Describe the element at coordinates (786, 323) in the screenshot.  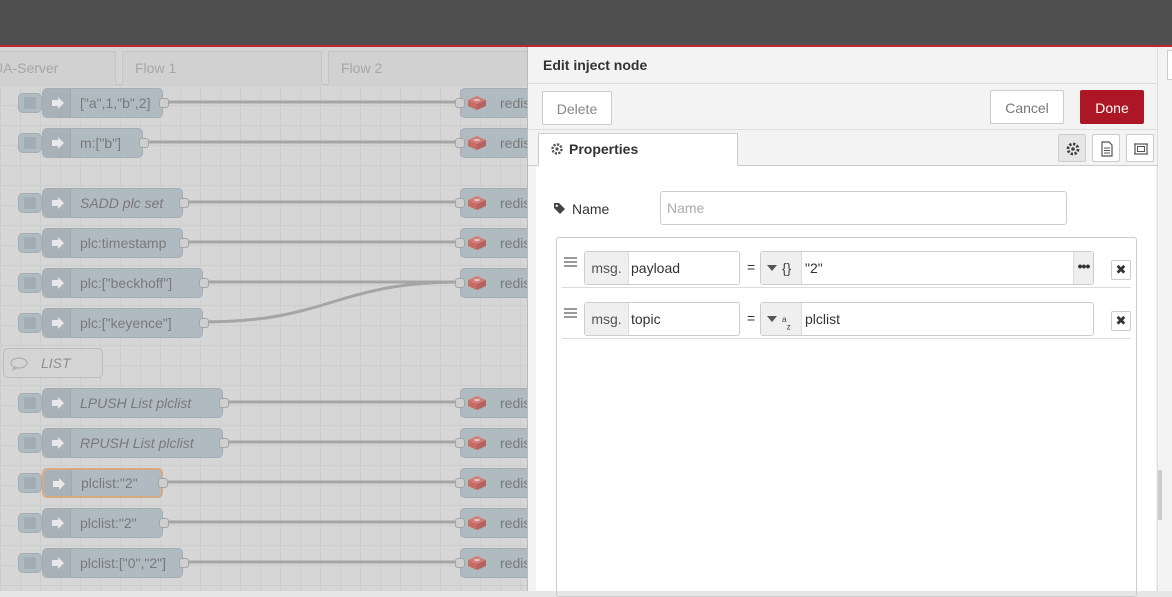
I see `string-type-icon: az` at that location.